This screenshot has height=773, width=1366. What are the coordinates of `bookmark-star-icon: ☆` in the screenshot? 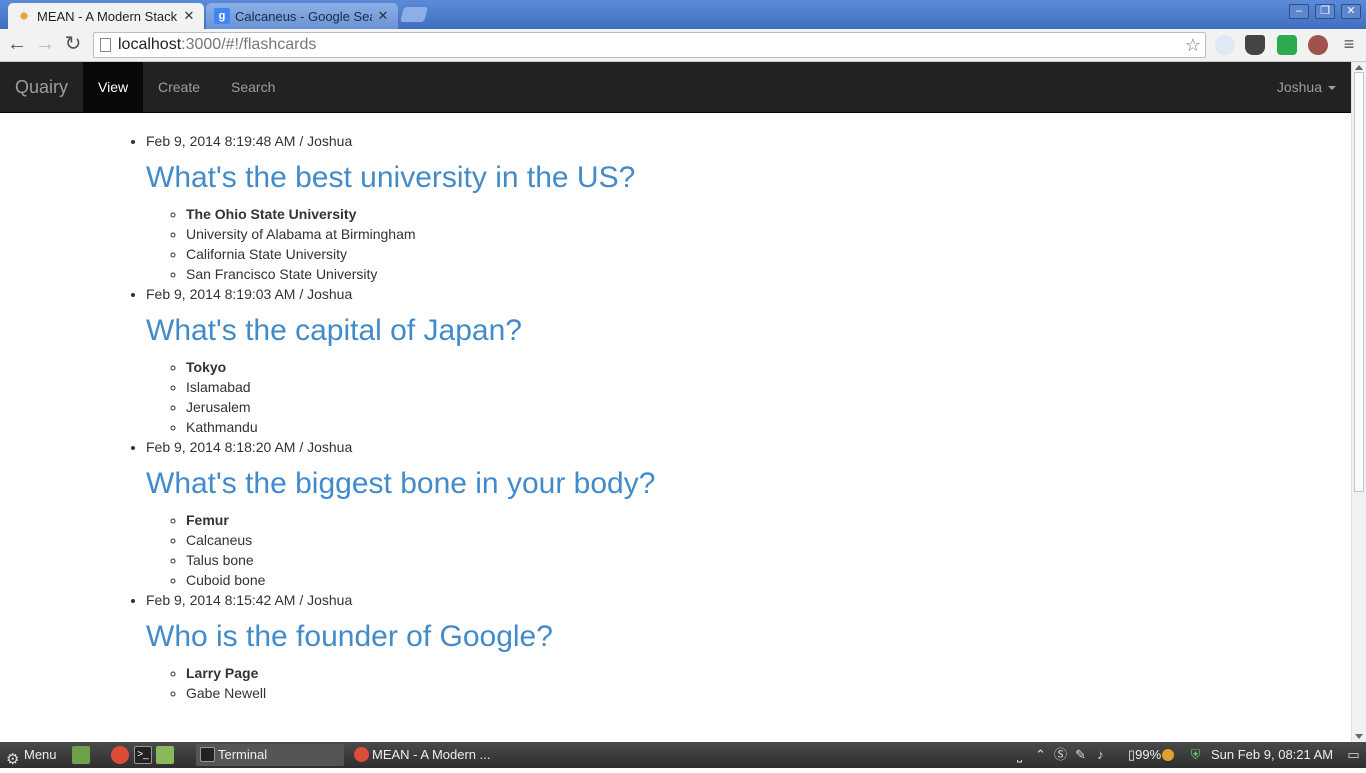 It's located at (1193, 45).